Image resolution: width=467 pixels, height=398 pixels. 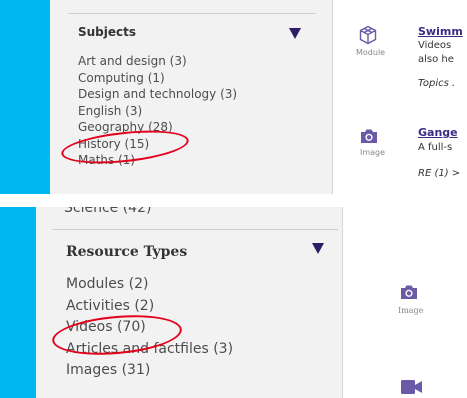 I want to click on result-topics: Topics ., so click(x=437, y=83).